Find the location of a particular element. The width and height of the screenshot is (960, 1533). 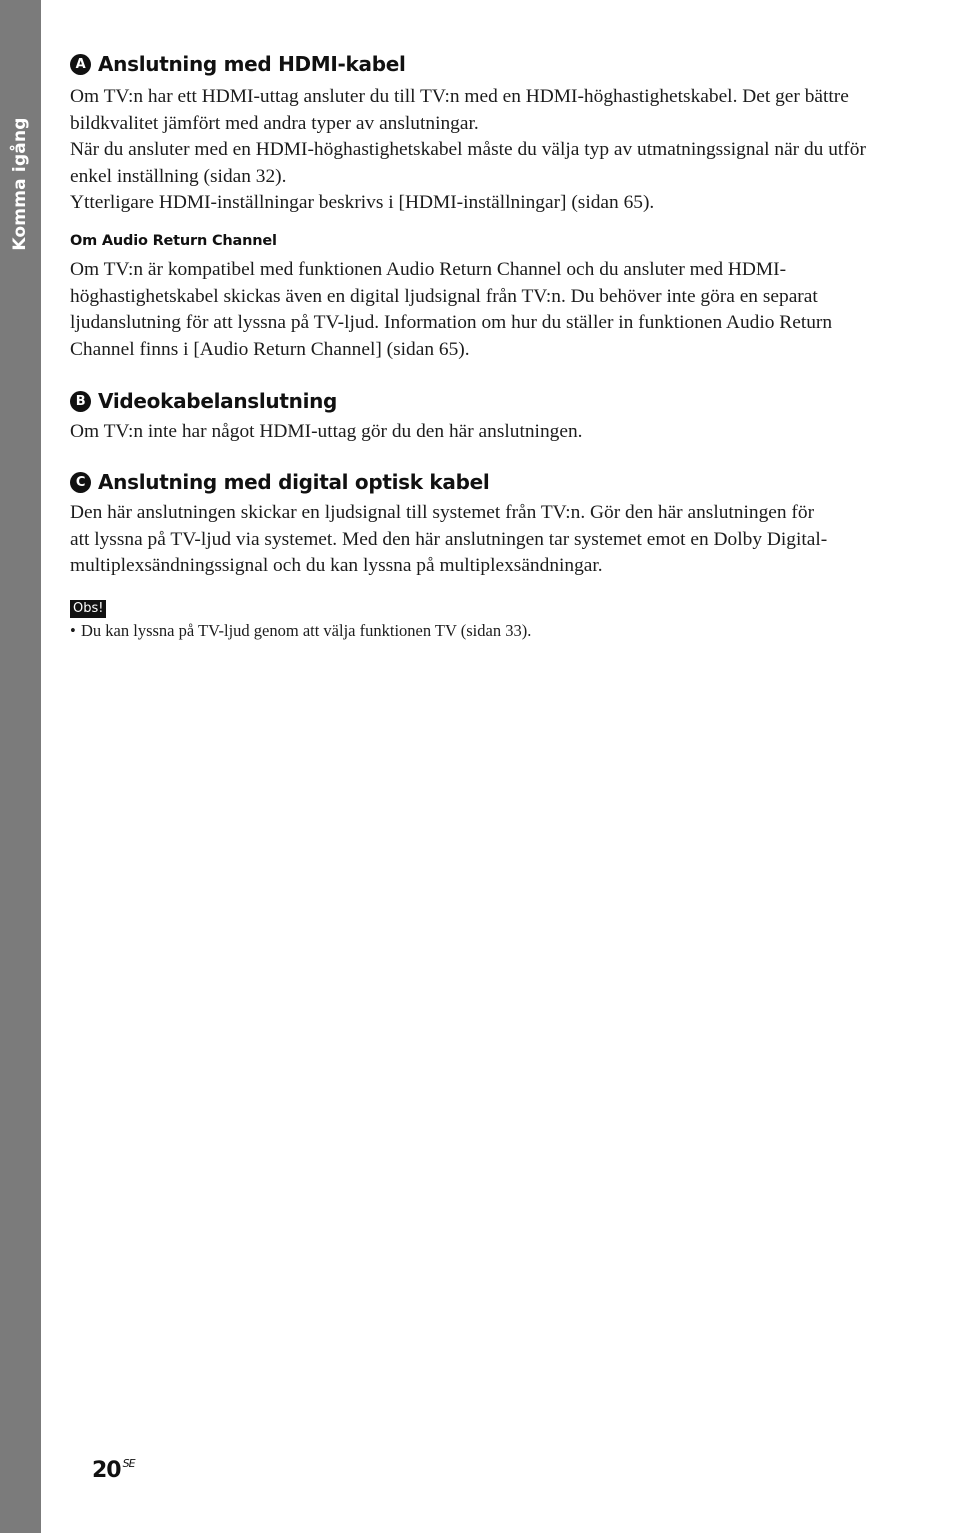

page-number-value: 20 is located at coordinates (107, 1470).